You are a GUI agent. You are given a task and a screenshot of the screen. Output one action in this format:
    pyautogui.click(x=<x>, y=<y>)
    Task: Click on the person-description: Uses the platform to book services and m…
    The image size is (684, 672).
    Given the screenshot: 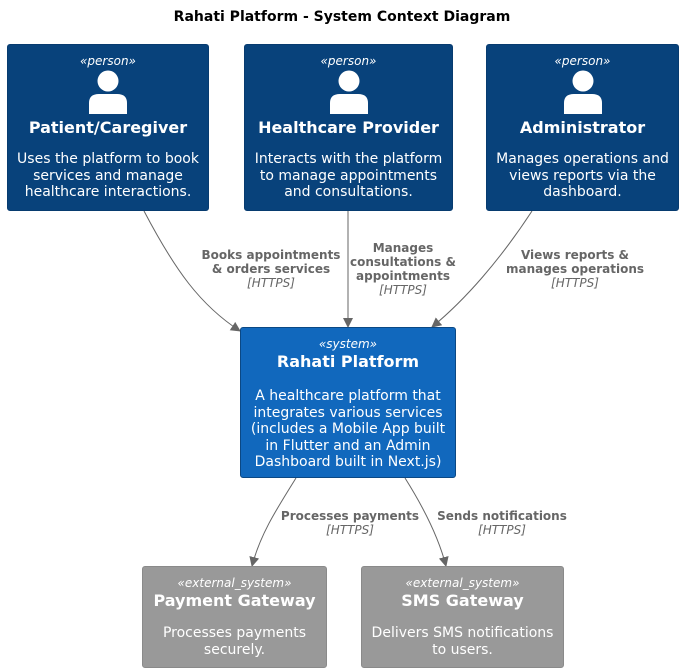 What is the action you would take?
    pyautogui.click(x=108, y=176)
    